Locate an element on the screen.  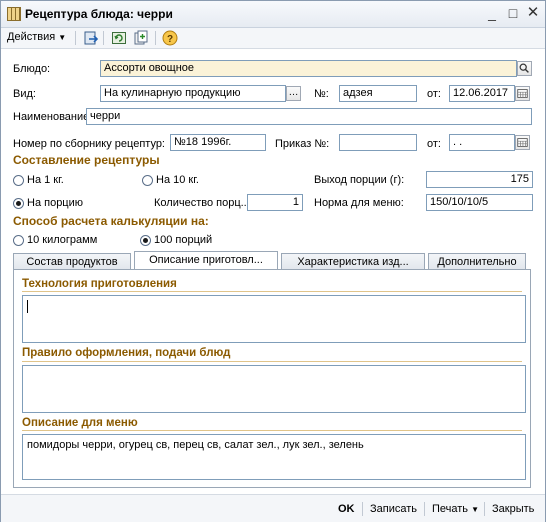
print-label: Печать is located at coordinates (450, 509).